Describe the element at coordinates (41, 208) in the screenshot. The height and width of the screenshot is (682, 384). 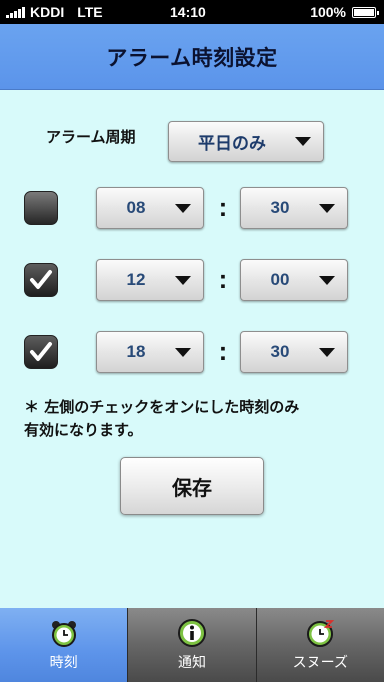
I see `alarm-1-checkbox` at that location.